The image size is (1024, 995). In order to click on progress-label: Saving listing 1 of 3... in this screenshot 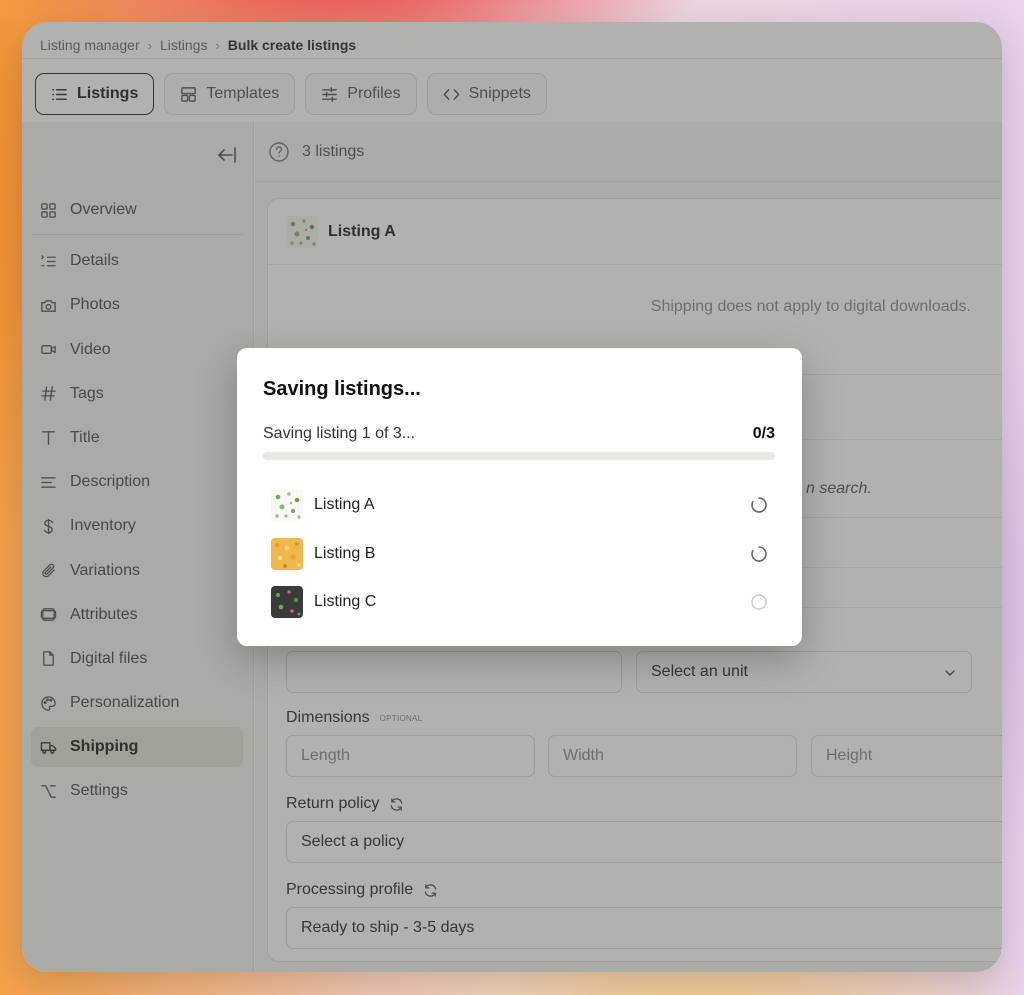, I will do `click(339, 433)`.